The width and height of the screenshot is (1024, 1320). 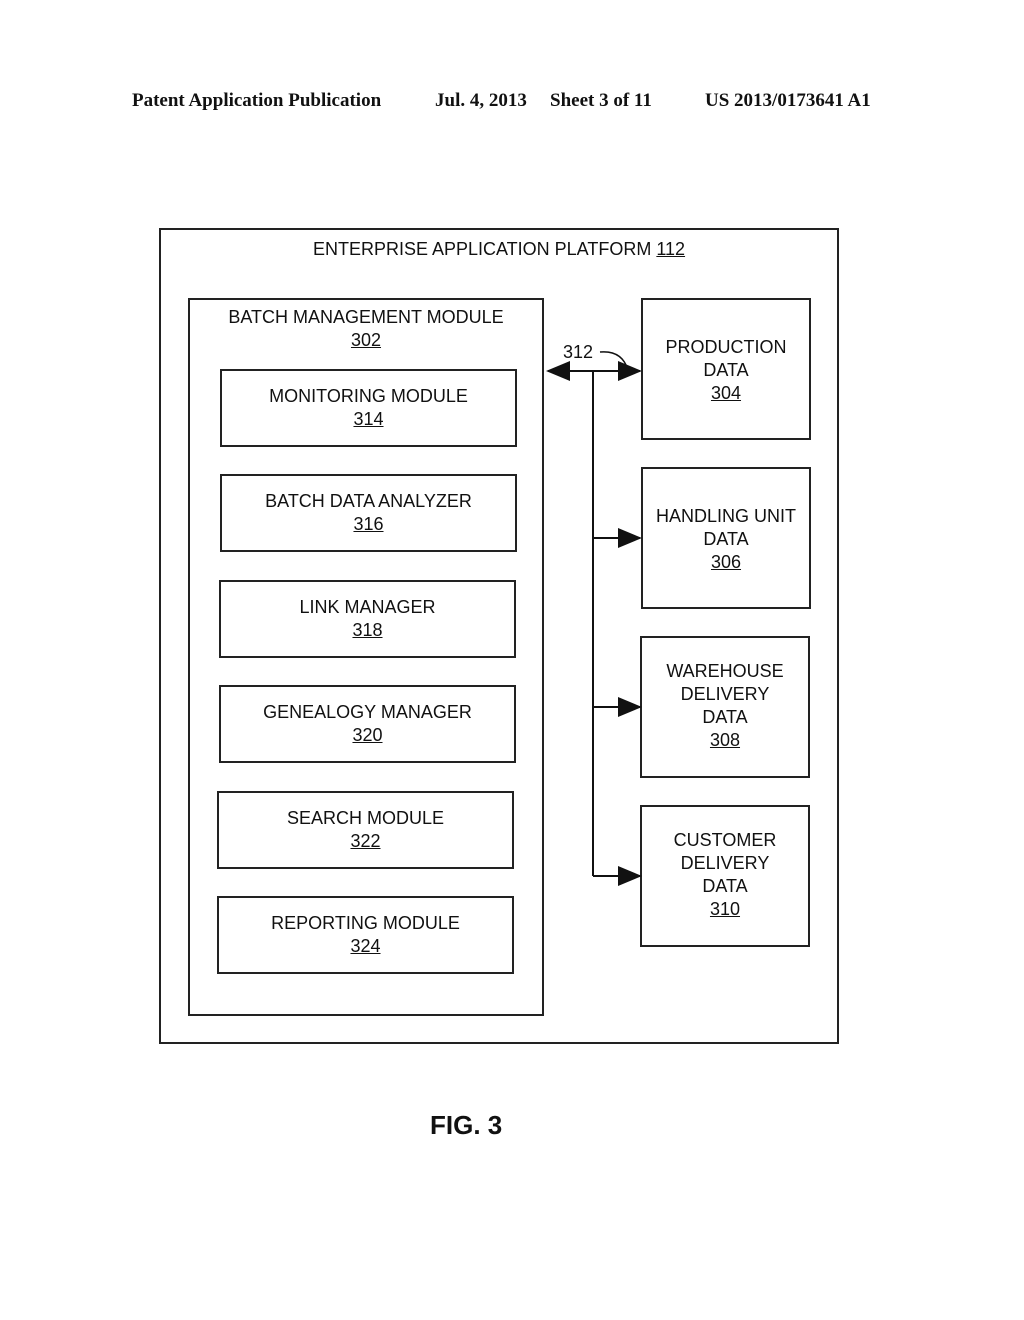 What do you see at coordinates (578, 352) in the screenshot?
I see `connector-ref: 312` at bounding box center [578, 352].